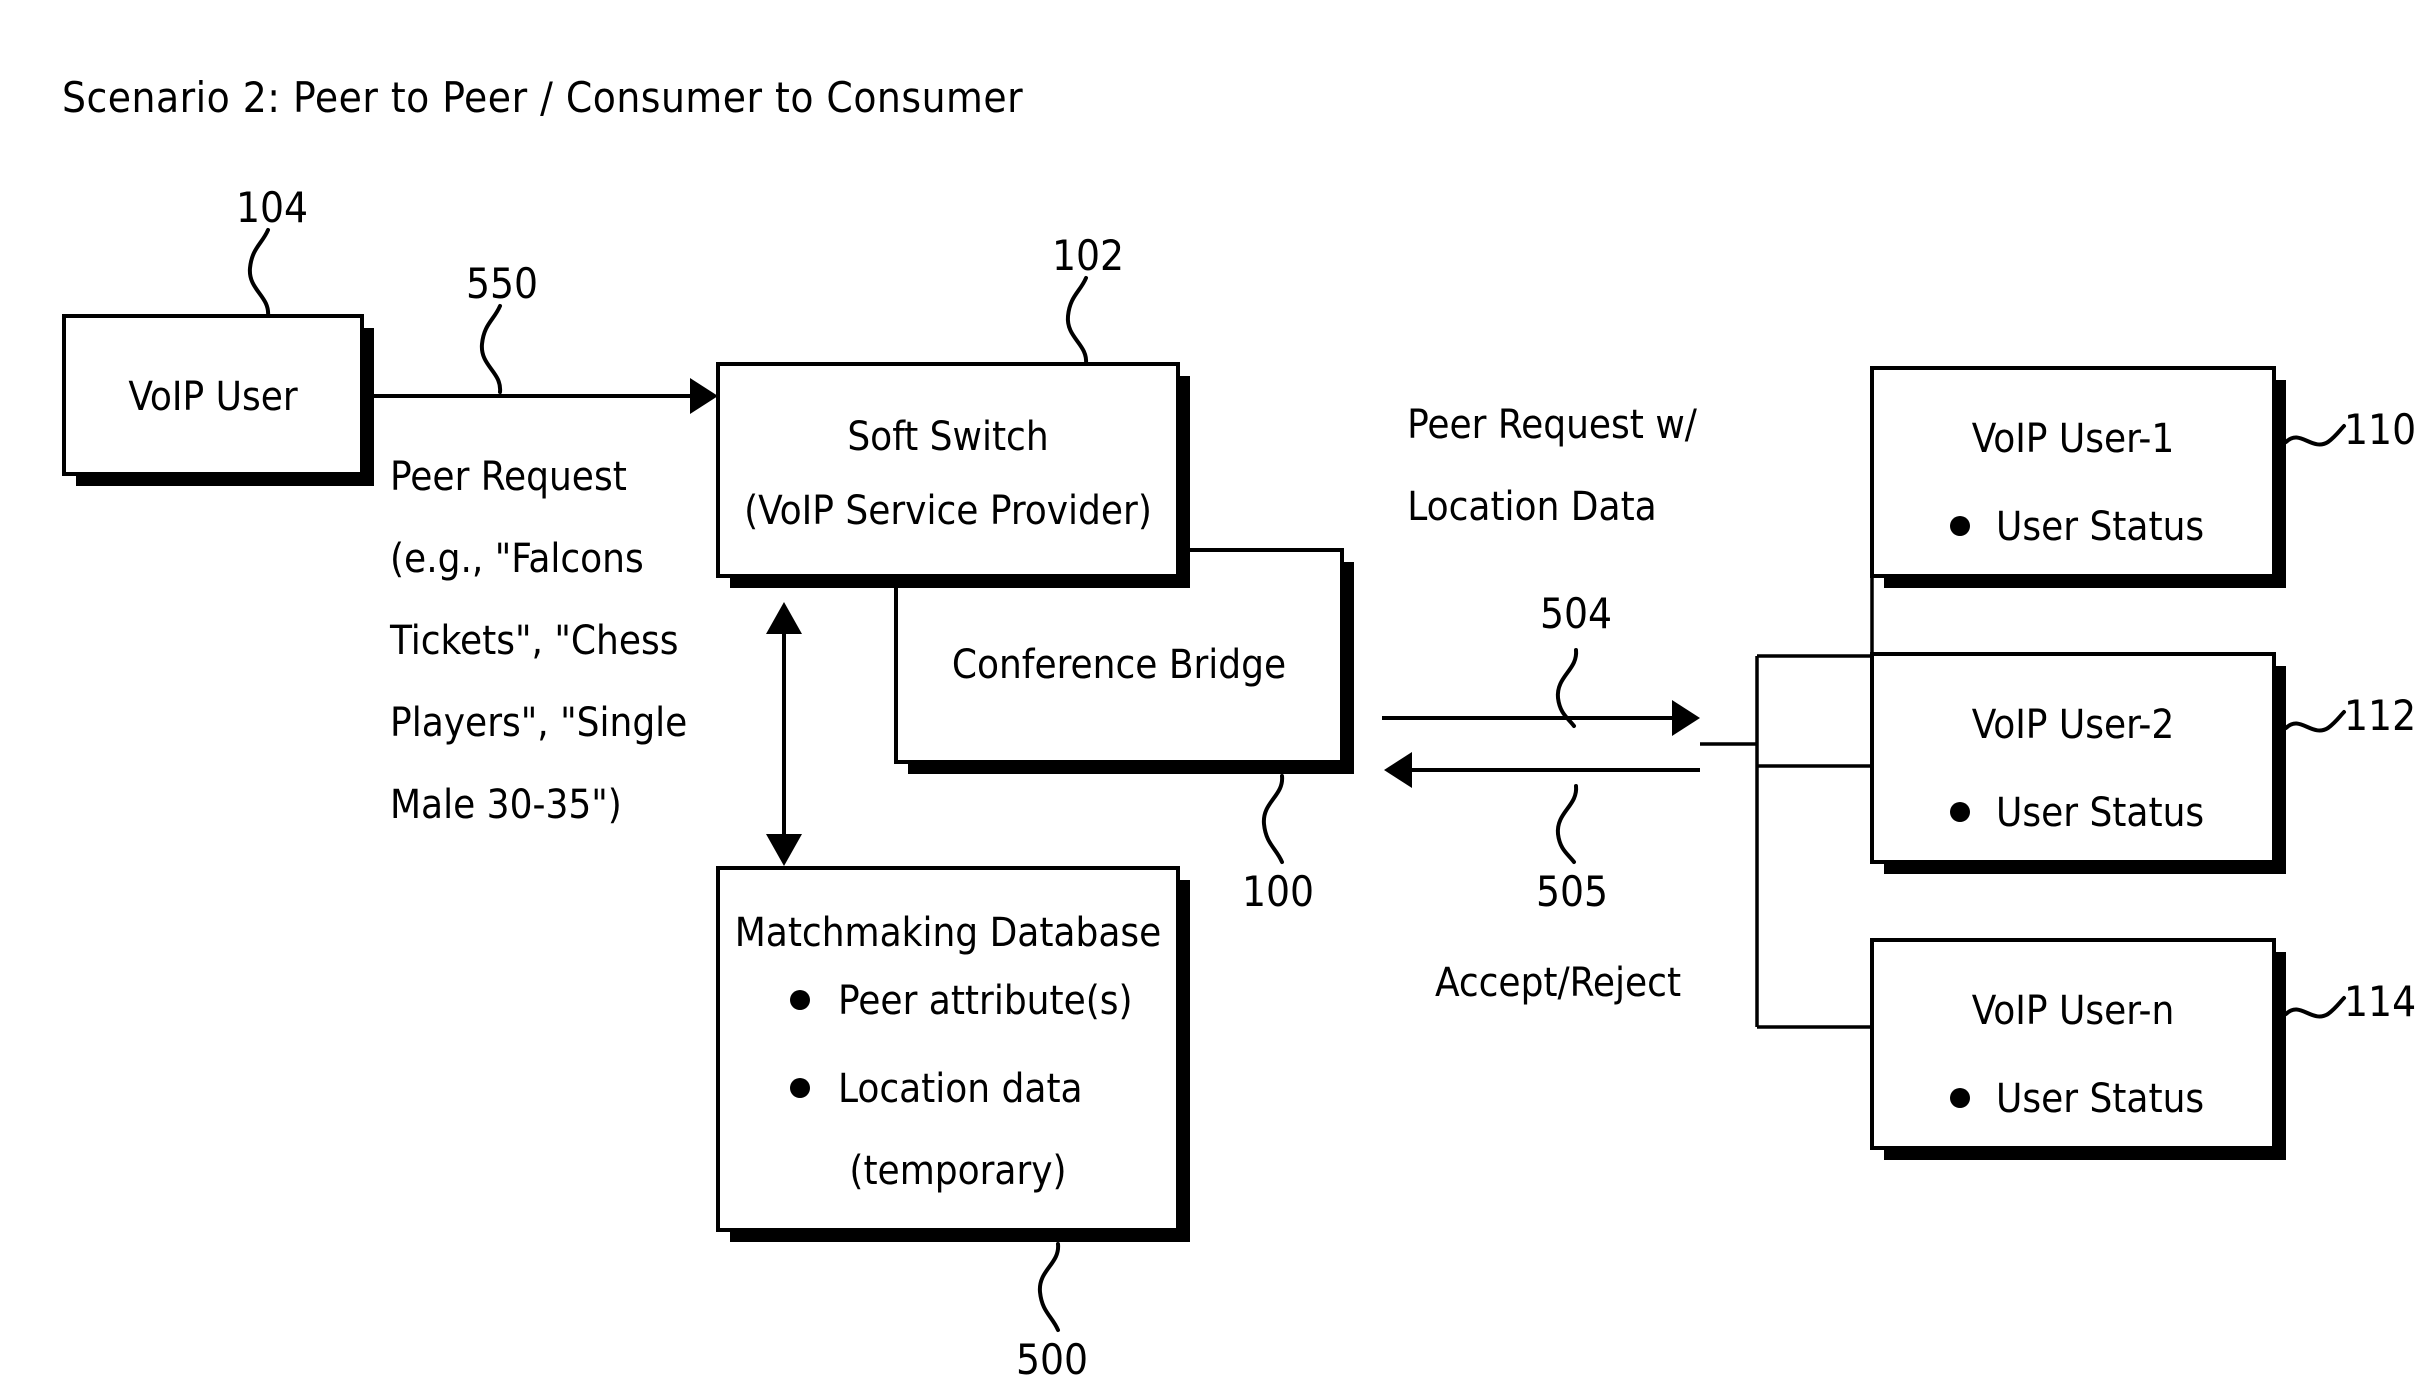 The image size is (2425, 1397). I want to click on numeral-112-leader: 112, so click(2350, 715).